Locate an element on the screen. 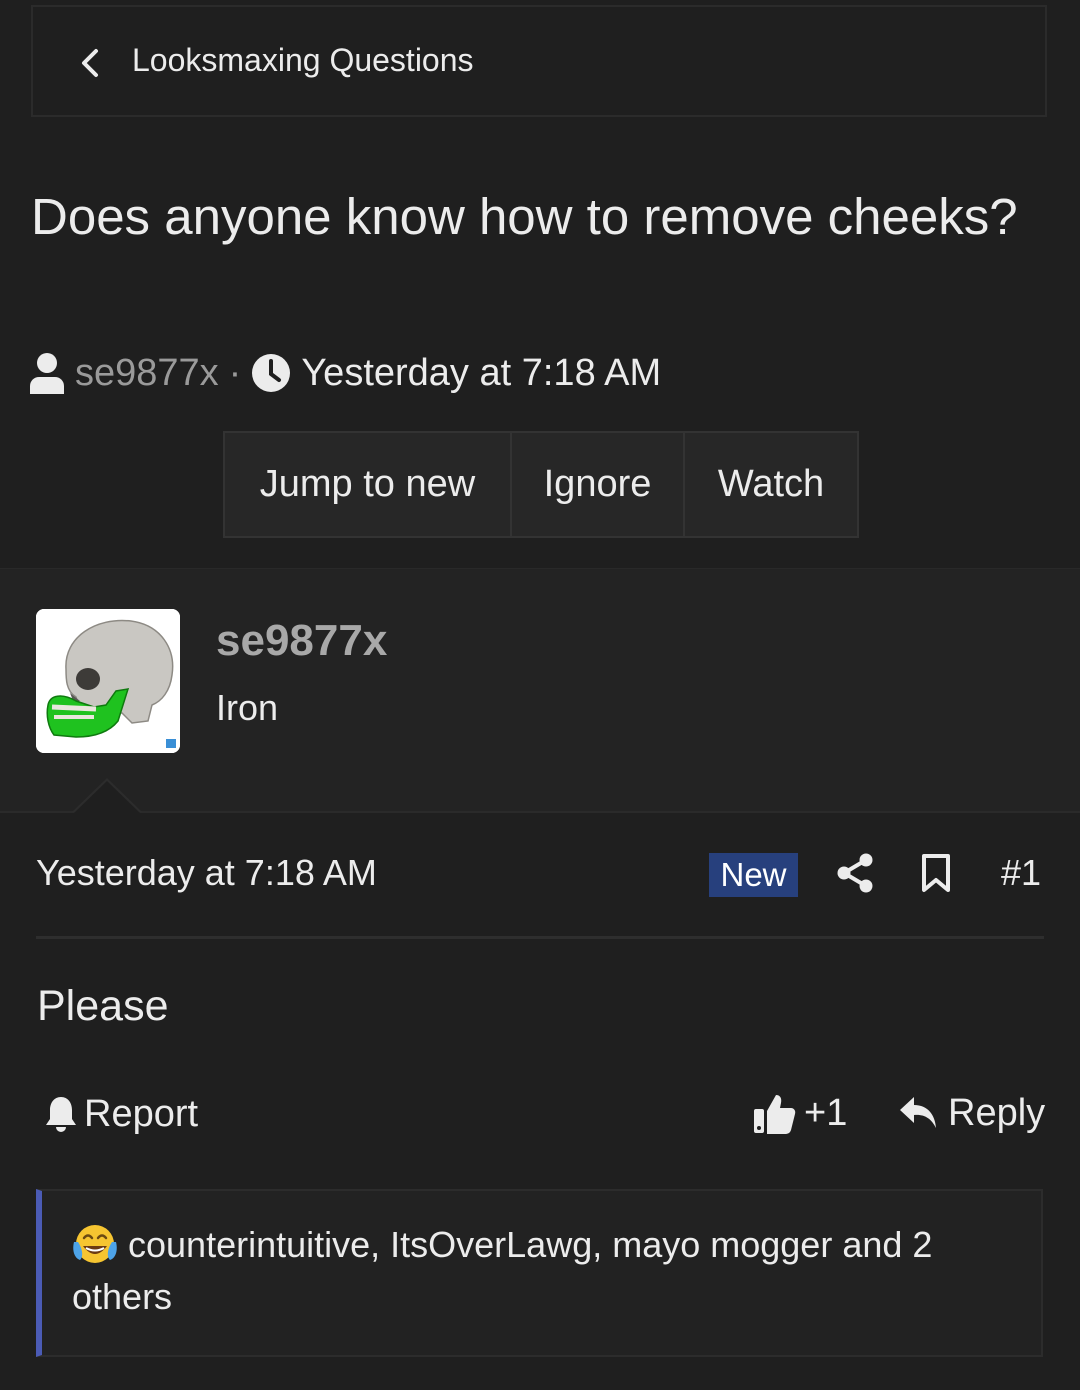 This screenshot has width=1080, height=1390. reply-button: Reply is located at coordinates (971, 1113).